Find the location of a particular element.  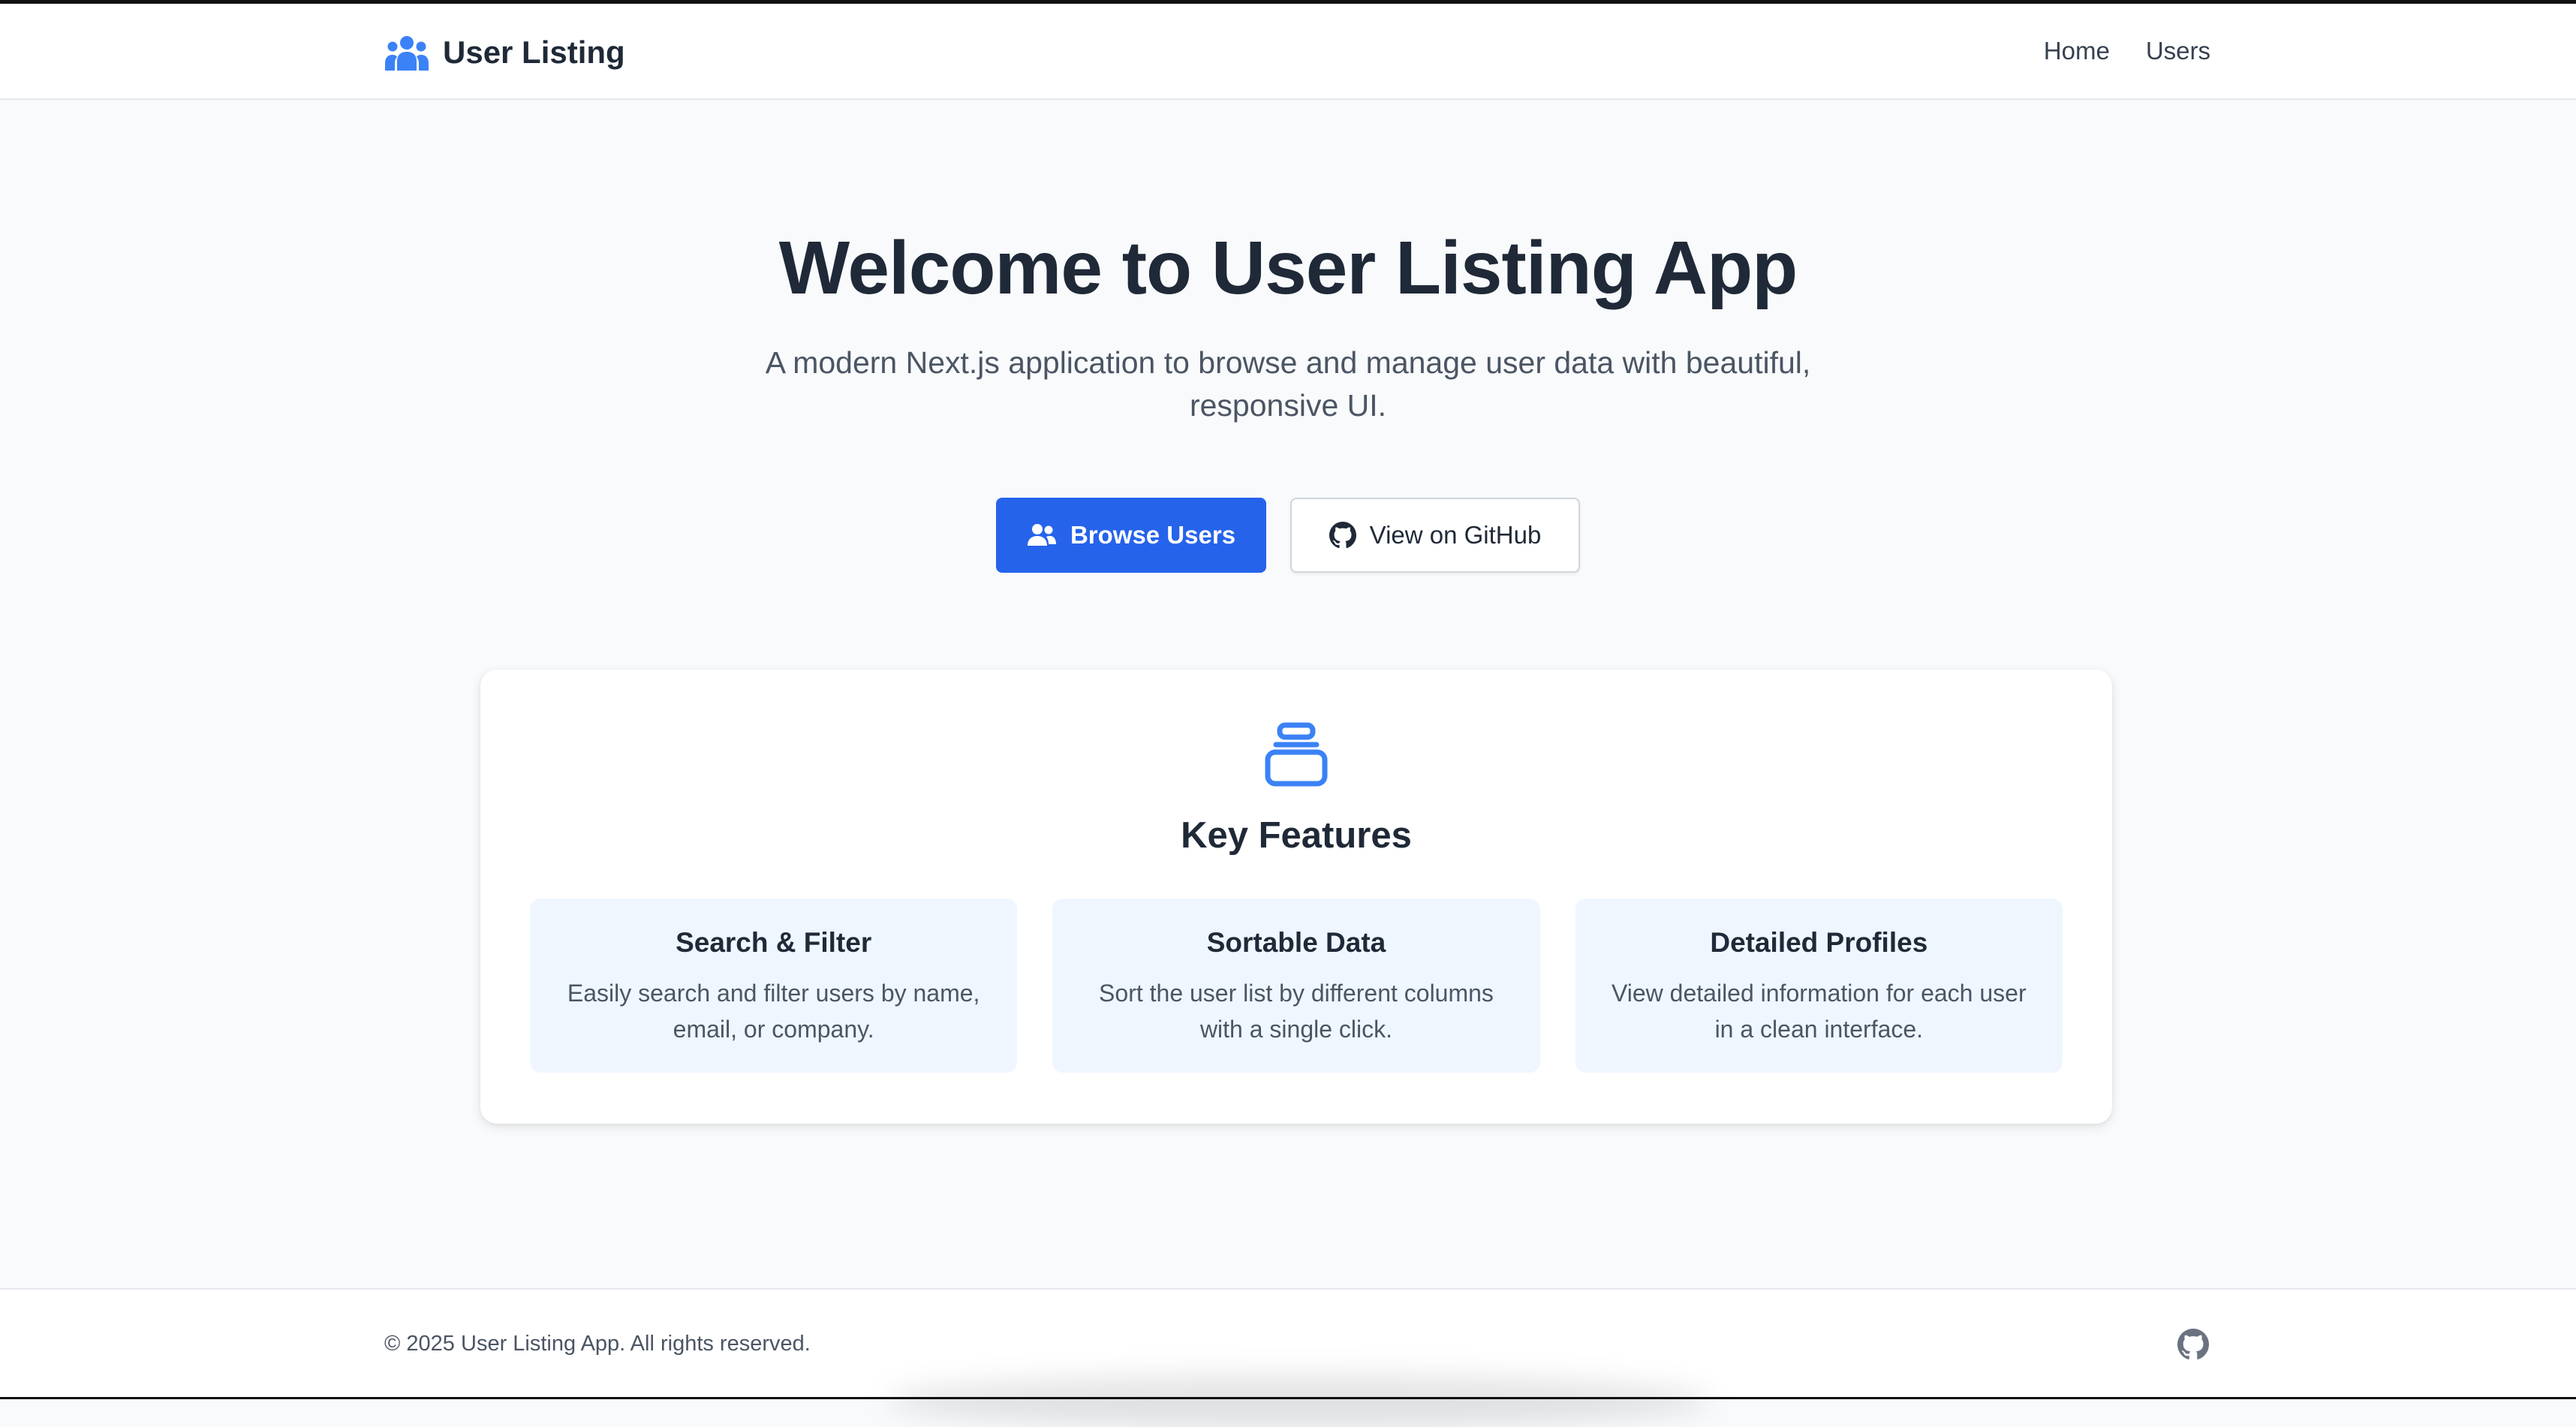

view-on-github-button: View on GitHub is located at coordinates (1435, 535).